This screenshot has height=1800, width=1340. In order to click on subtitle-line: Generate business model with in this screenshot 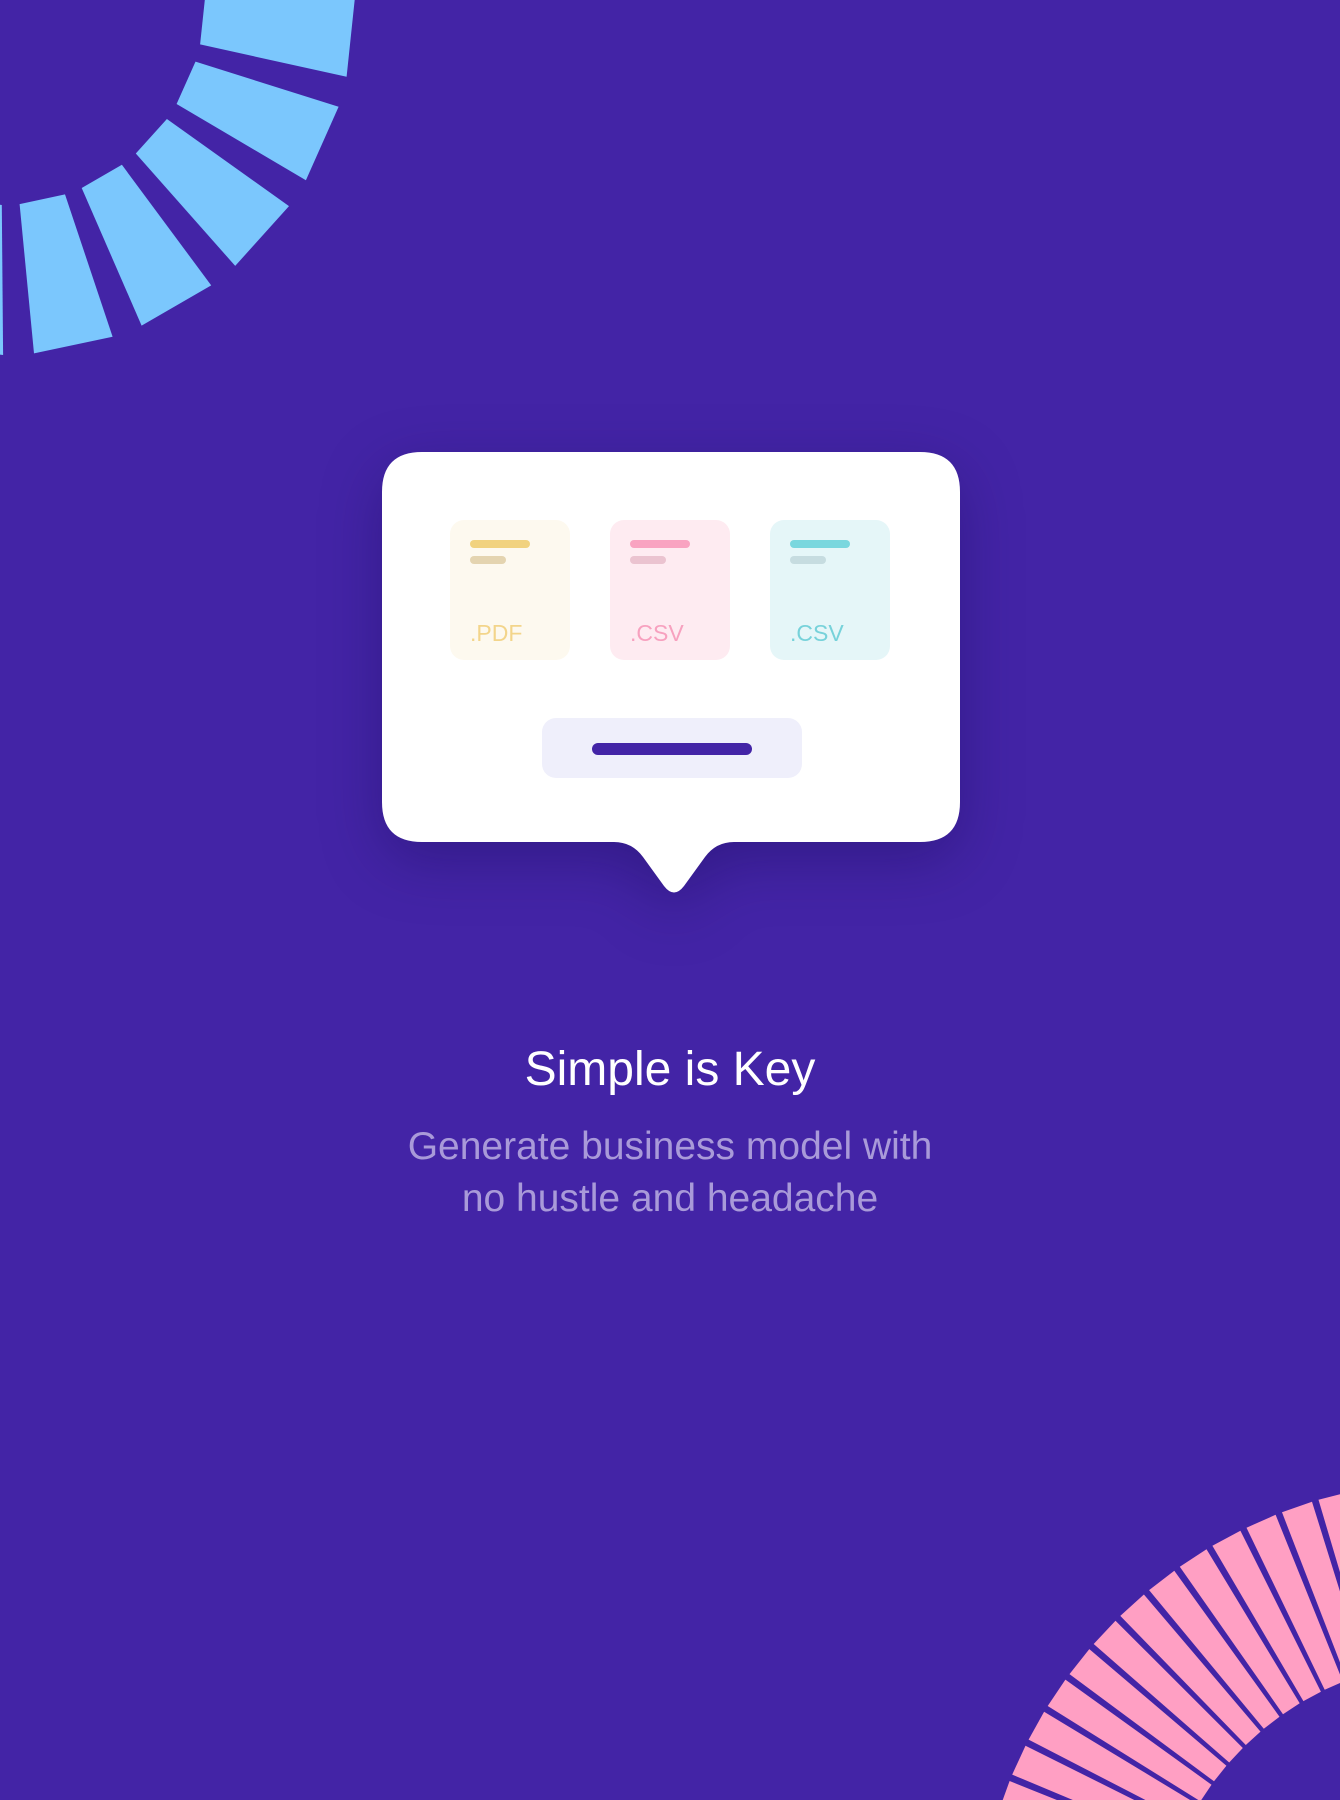, I will do `click(670, 1146)`.